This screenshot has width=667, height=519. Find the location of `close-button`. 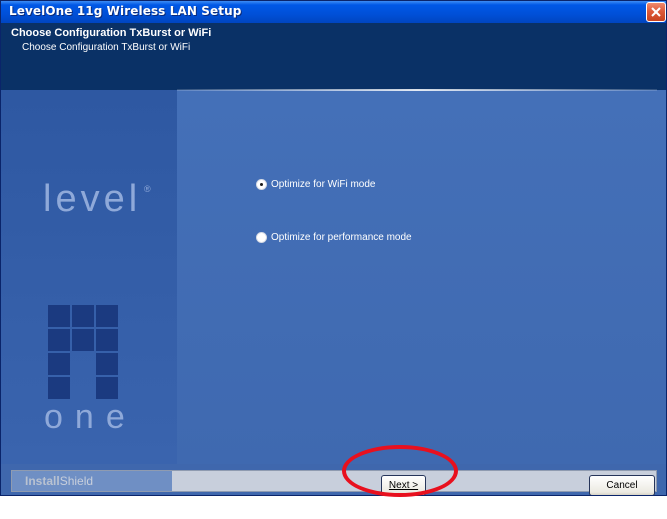

close-button is located at coordinates (656, 12).